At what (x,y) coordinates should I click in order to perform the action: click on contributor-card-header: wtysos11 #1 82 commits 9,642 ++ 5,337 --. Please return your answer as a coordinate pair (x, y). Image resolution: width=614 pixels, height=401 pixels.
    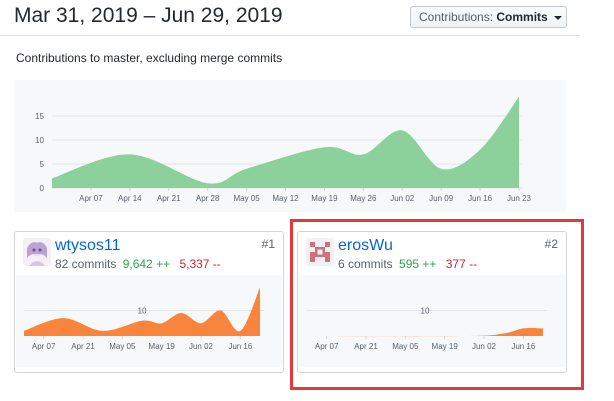
    Looking at the image, I should click on (149, 252).